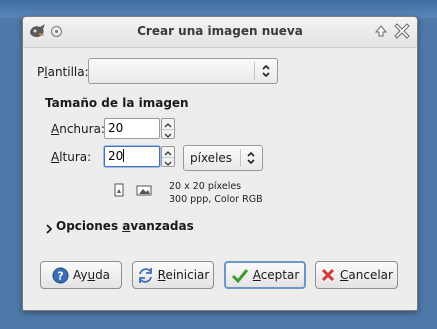  What do you see at coordinates (183, 71) in the screenshot?
I see `template-combo` at bounding box center [183, 71].